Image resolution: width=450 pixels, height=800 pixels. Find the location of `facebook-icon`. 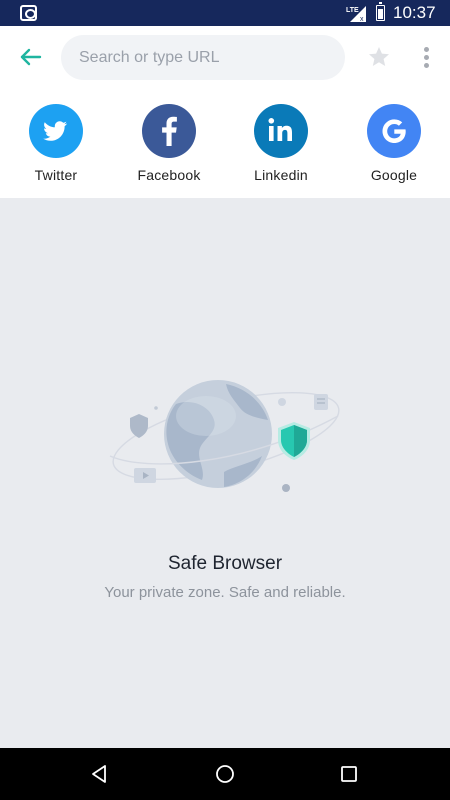

facebook-icon is located at coordinates (169, 131).